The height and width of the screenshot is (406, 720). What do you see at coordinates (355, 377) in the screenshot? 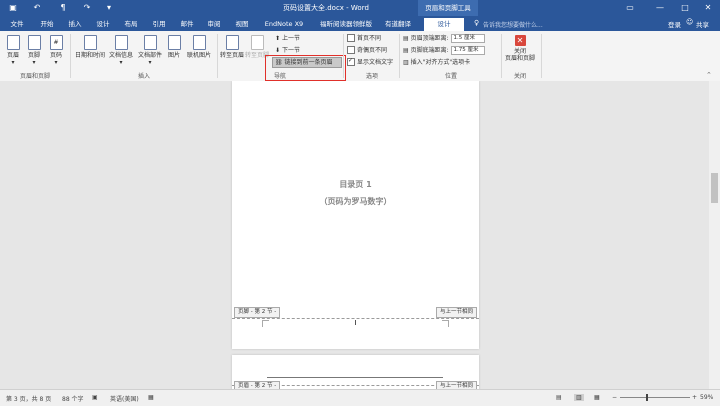
I see `header-rule` at bounding box center [355, 377].